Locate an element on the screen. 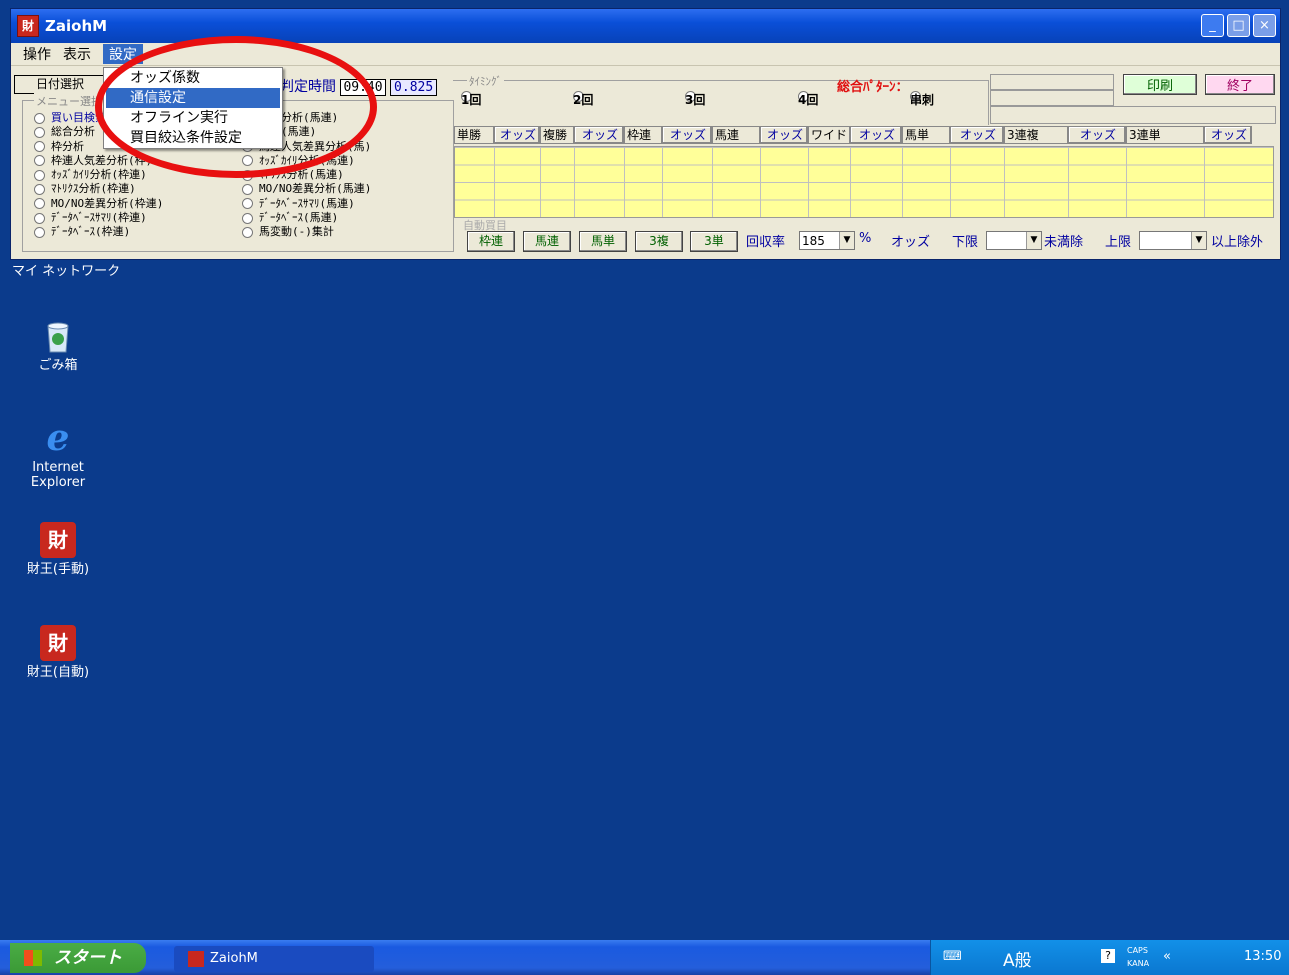 The image size is (1289, 975). menu-radio-frame: 枠連人気差分析(枠) is located at coordinates (98, 161).